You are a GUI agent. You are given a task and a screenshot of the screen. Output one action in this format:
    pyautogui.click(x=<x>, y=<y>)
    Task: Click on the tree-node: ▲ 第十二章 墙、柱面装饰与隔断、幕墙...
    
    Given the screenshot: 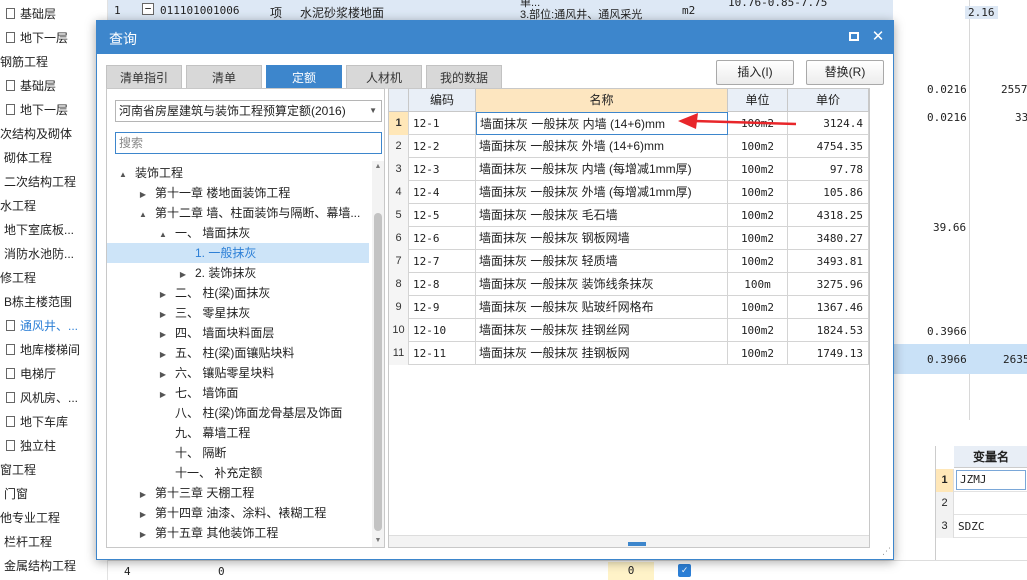 What is the action you would take?
    pyautogui.click(x=238, y=213)
    